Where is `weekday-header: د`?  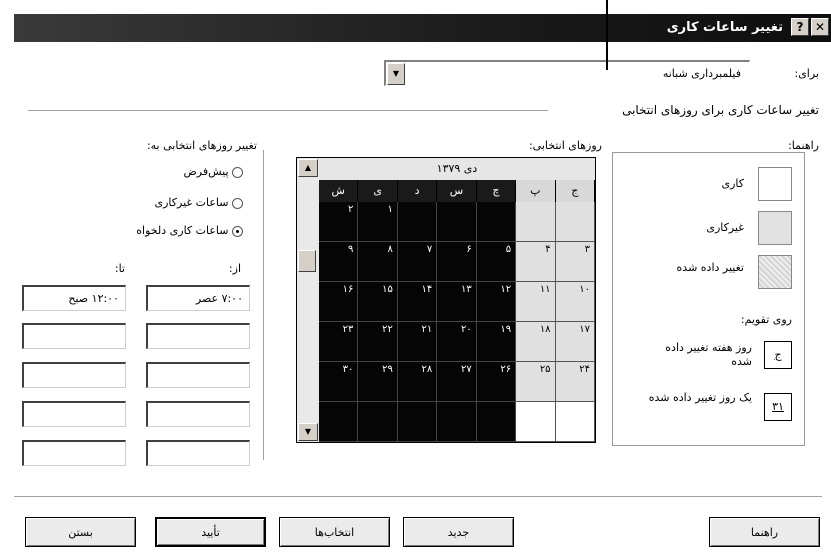 weekday-header: د is located at coordinates (417, 191).